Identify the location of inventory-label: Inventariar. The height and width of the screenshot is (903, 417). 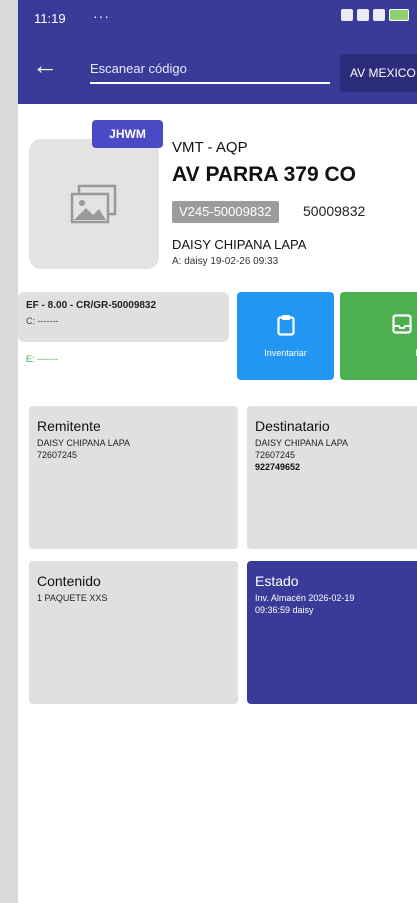
(285, 353).